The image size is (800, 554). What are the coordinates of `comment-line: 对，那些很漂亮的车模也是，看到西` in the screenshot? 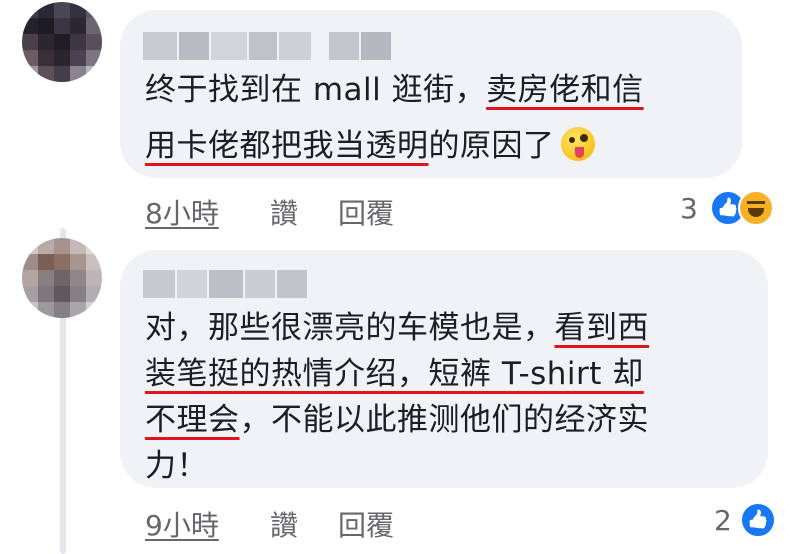 It's located at (397, 328).